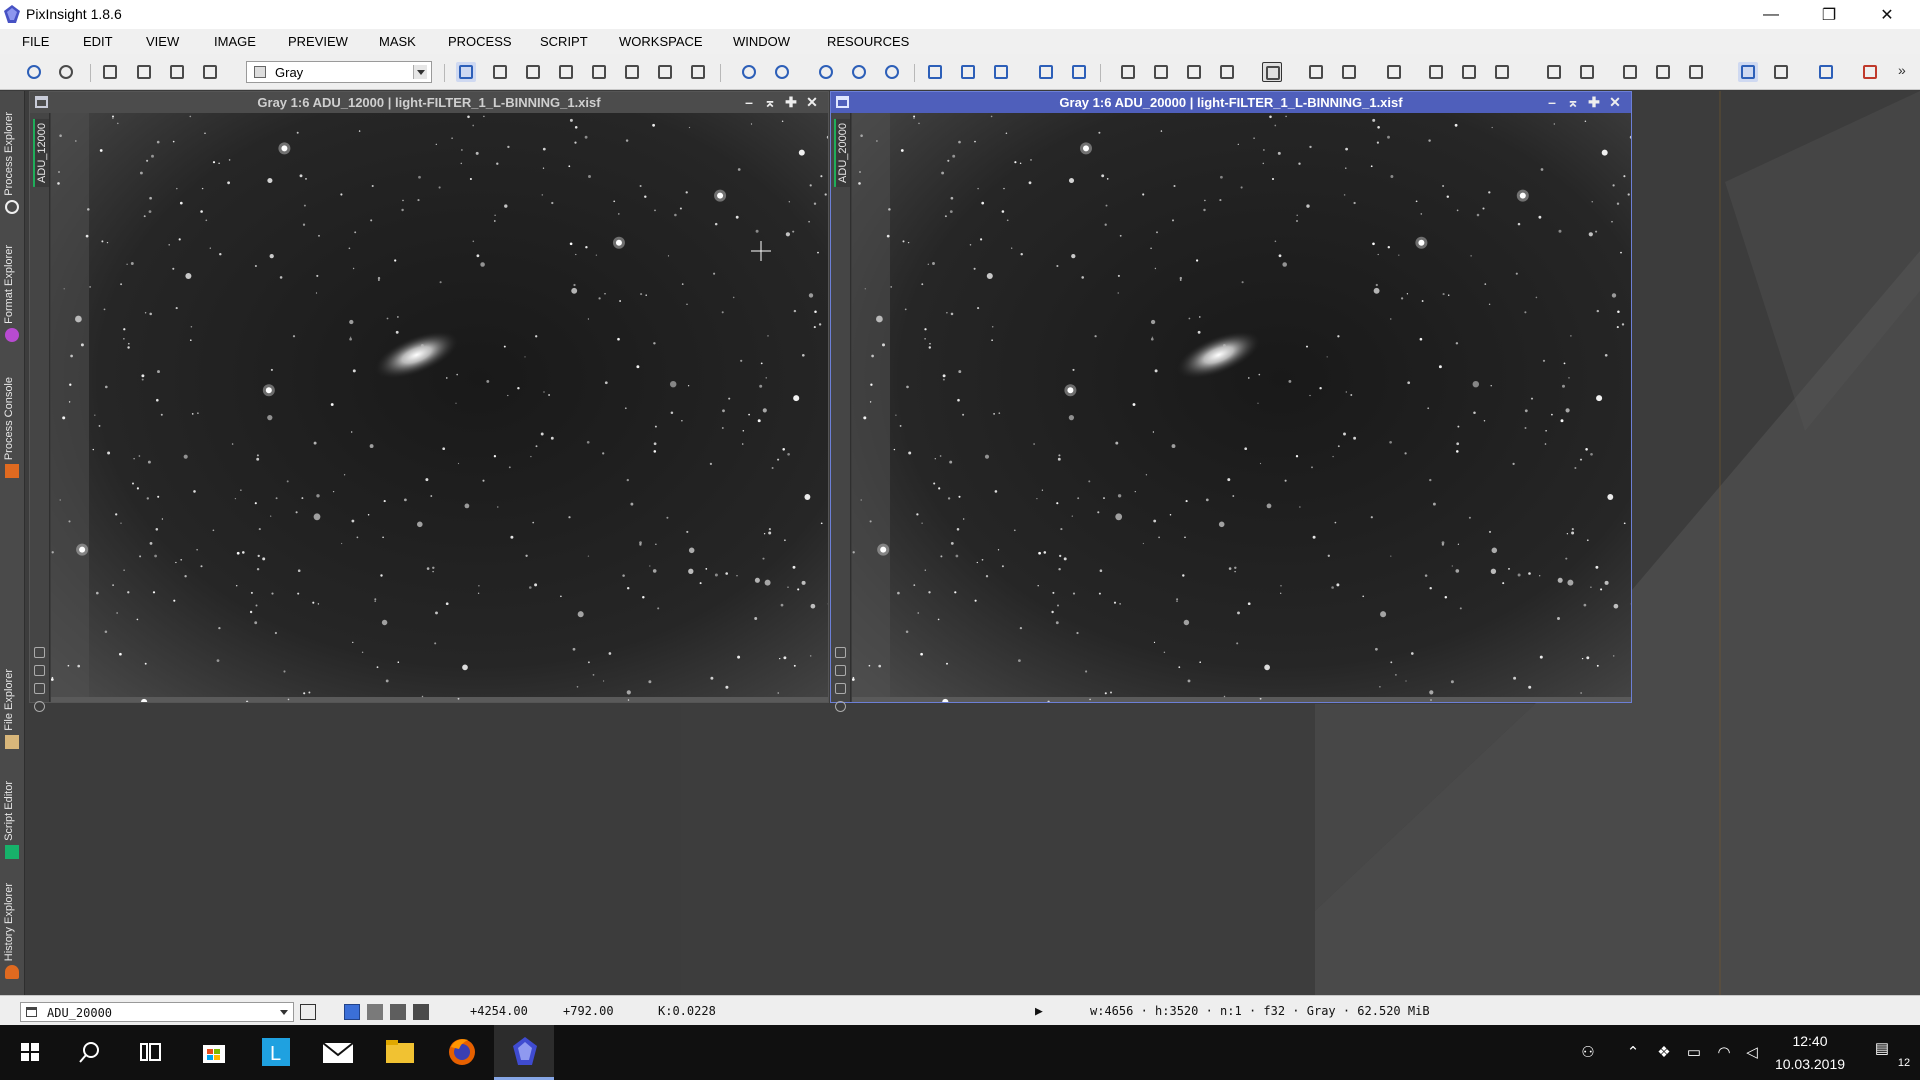  I want to click on mask-enable-icon, so click(1128, 72).